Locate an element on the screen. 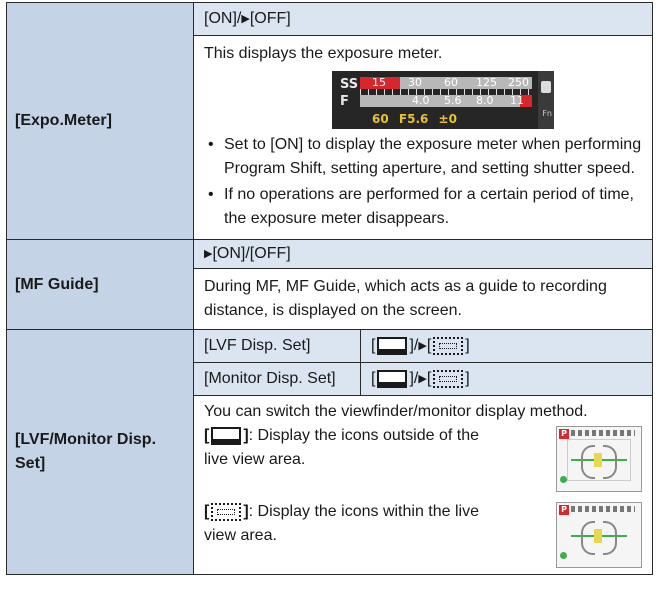 This screenshot has width=660, height=610. mf-guide-label: [MF Guide] is located at coordinates (57, 284).